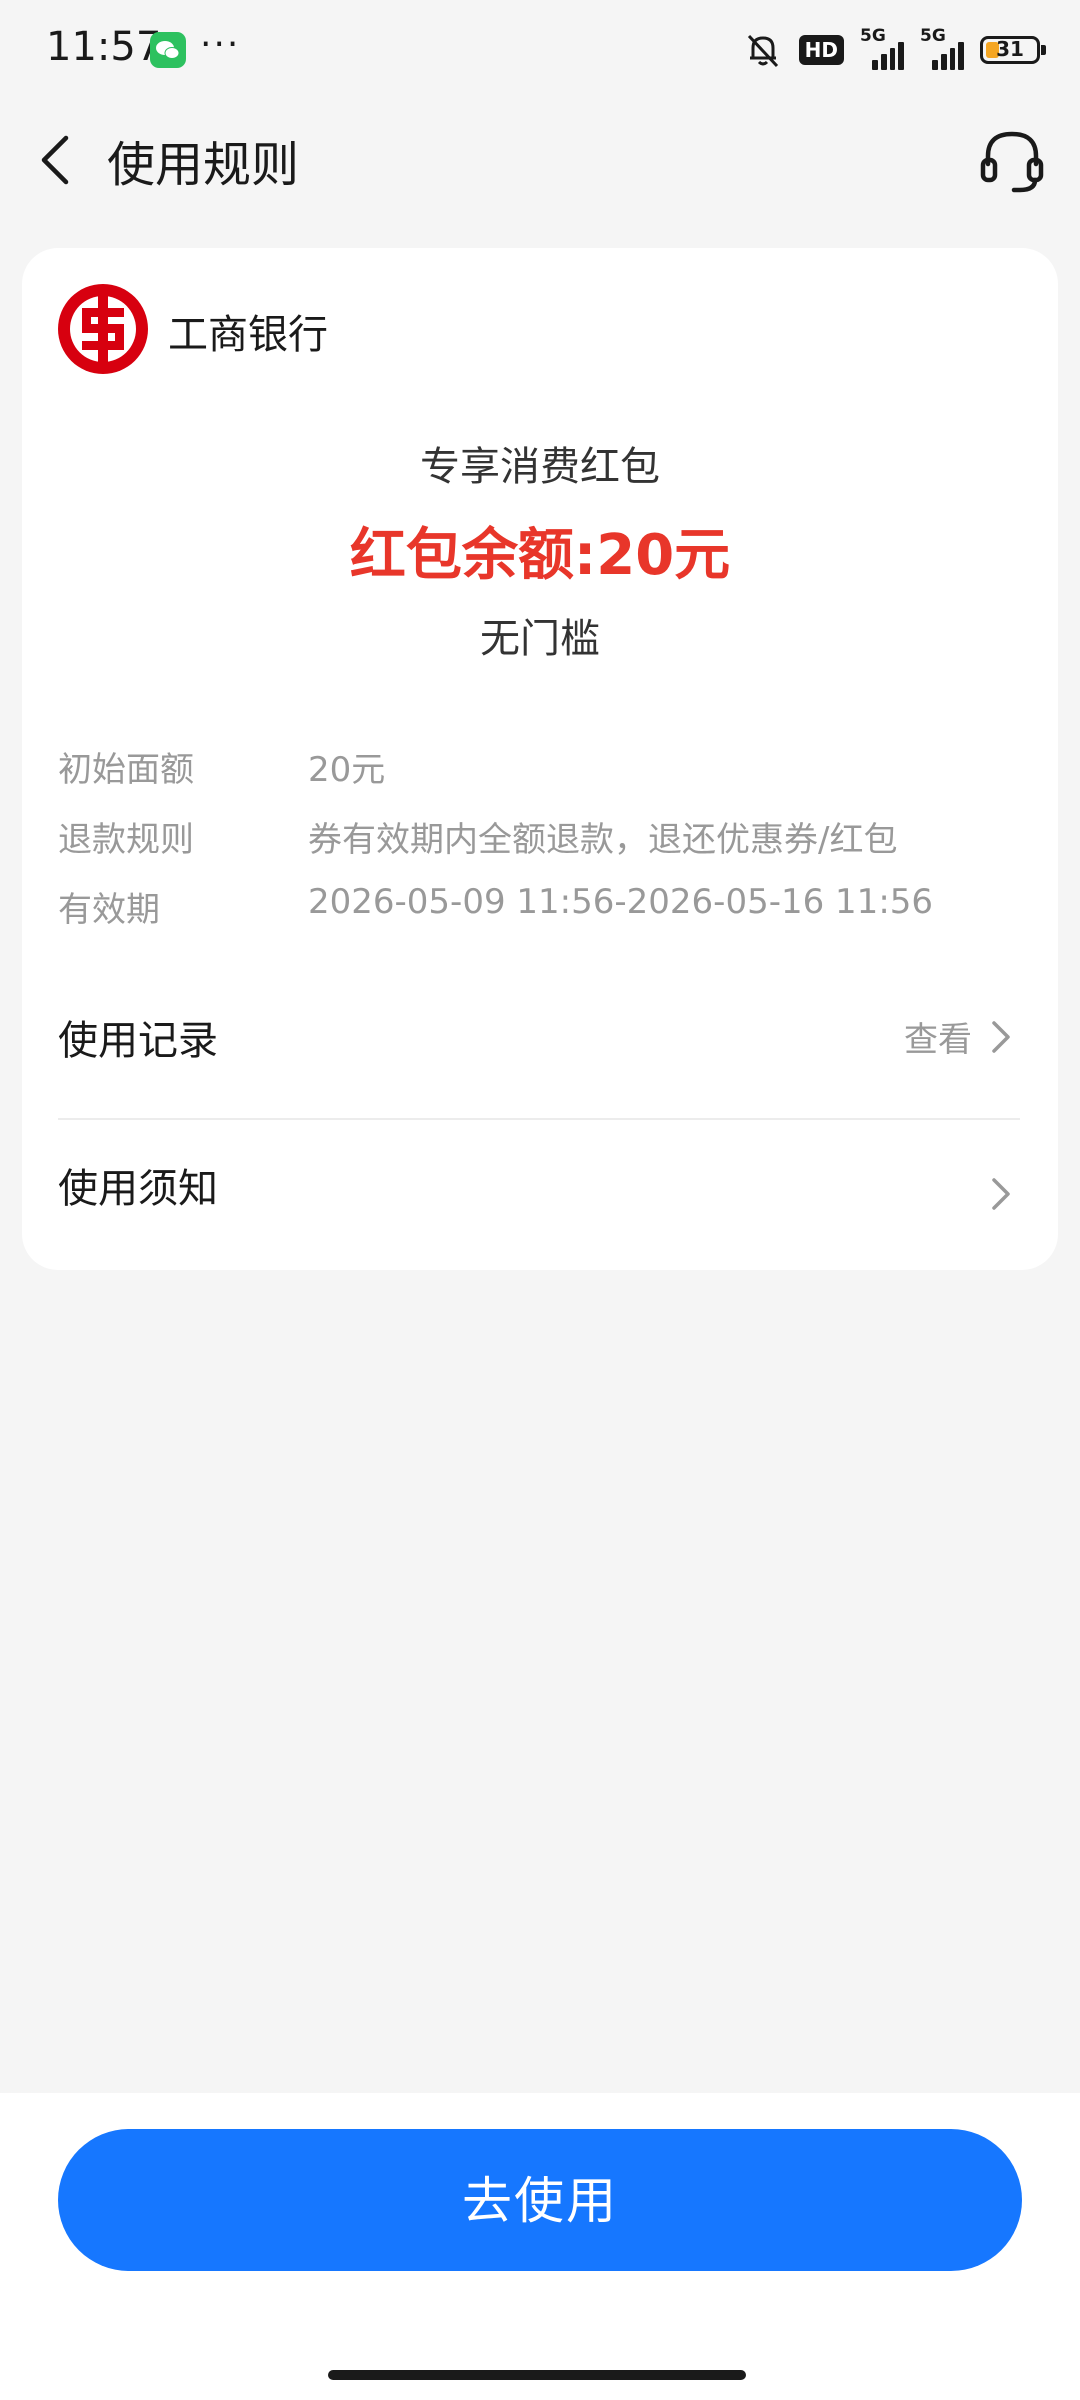  I want to click on battery-icon: 31, so click(1013, 50).